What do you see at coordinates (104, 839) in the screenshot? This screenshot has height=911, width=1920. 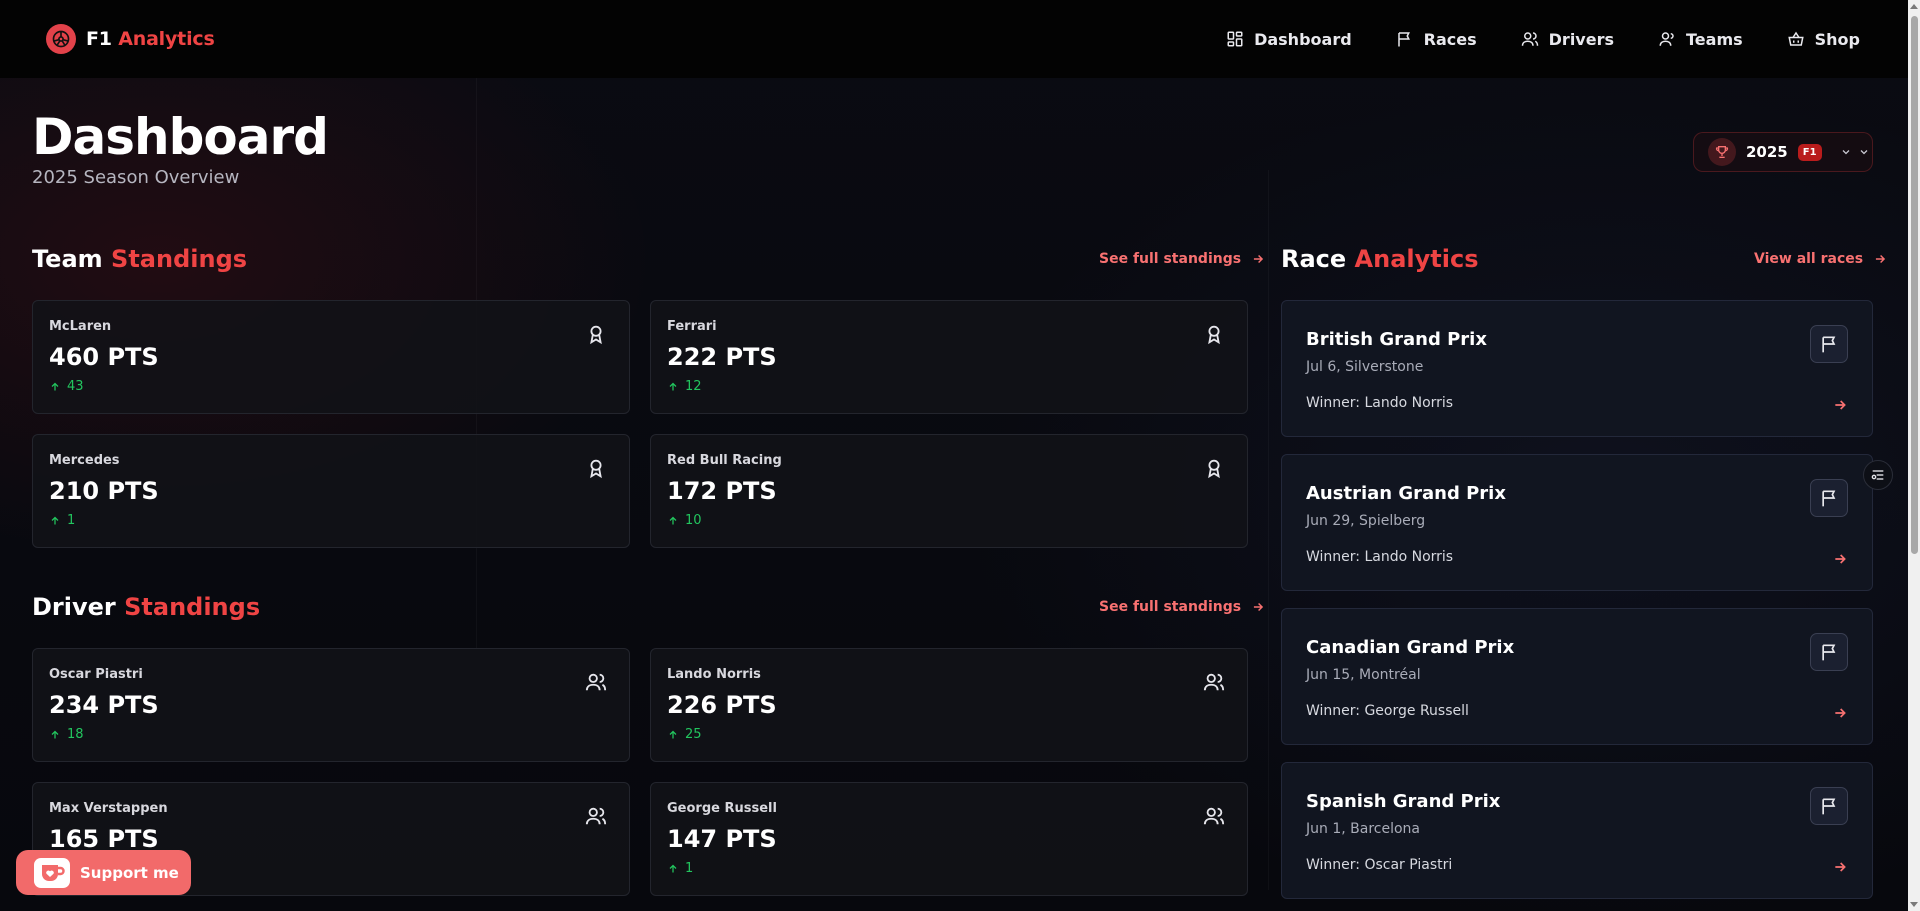 I see `driver-points: 165 PTS` at bounding box center [104, 839].